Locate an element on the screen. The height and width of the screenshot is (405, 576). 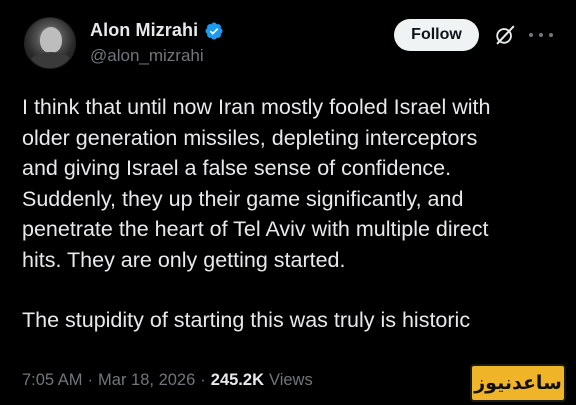
watermark-text: ساعدنیوز is located at coordinates (518, 383).